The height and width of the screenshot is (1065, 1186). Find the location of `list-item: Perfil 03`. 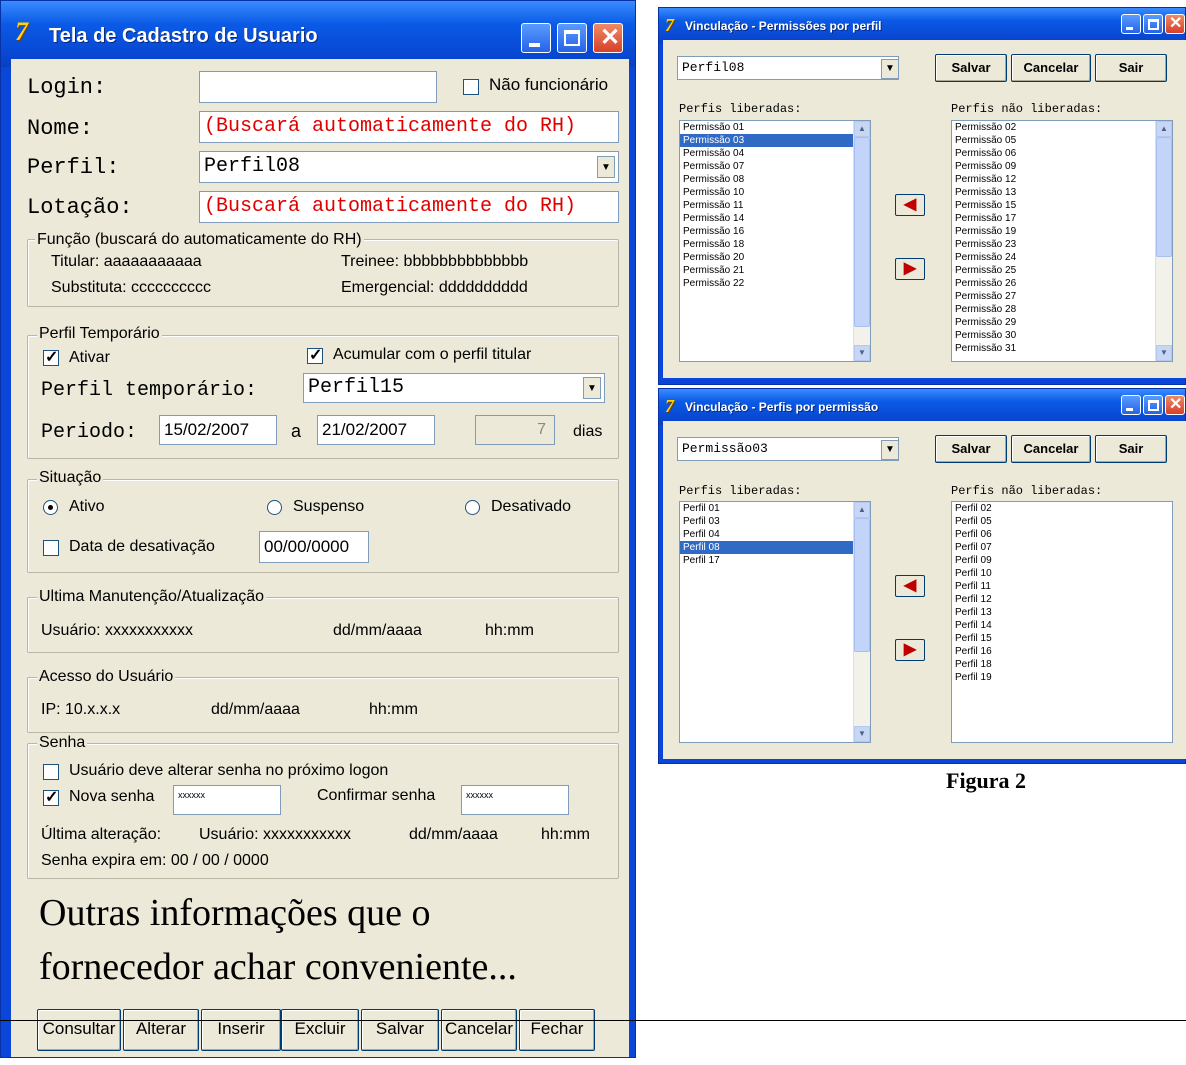

list-item: Perfil 03 is located at coordinates (775, 521).